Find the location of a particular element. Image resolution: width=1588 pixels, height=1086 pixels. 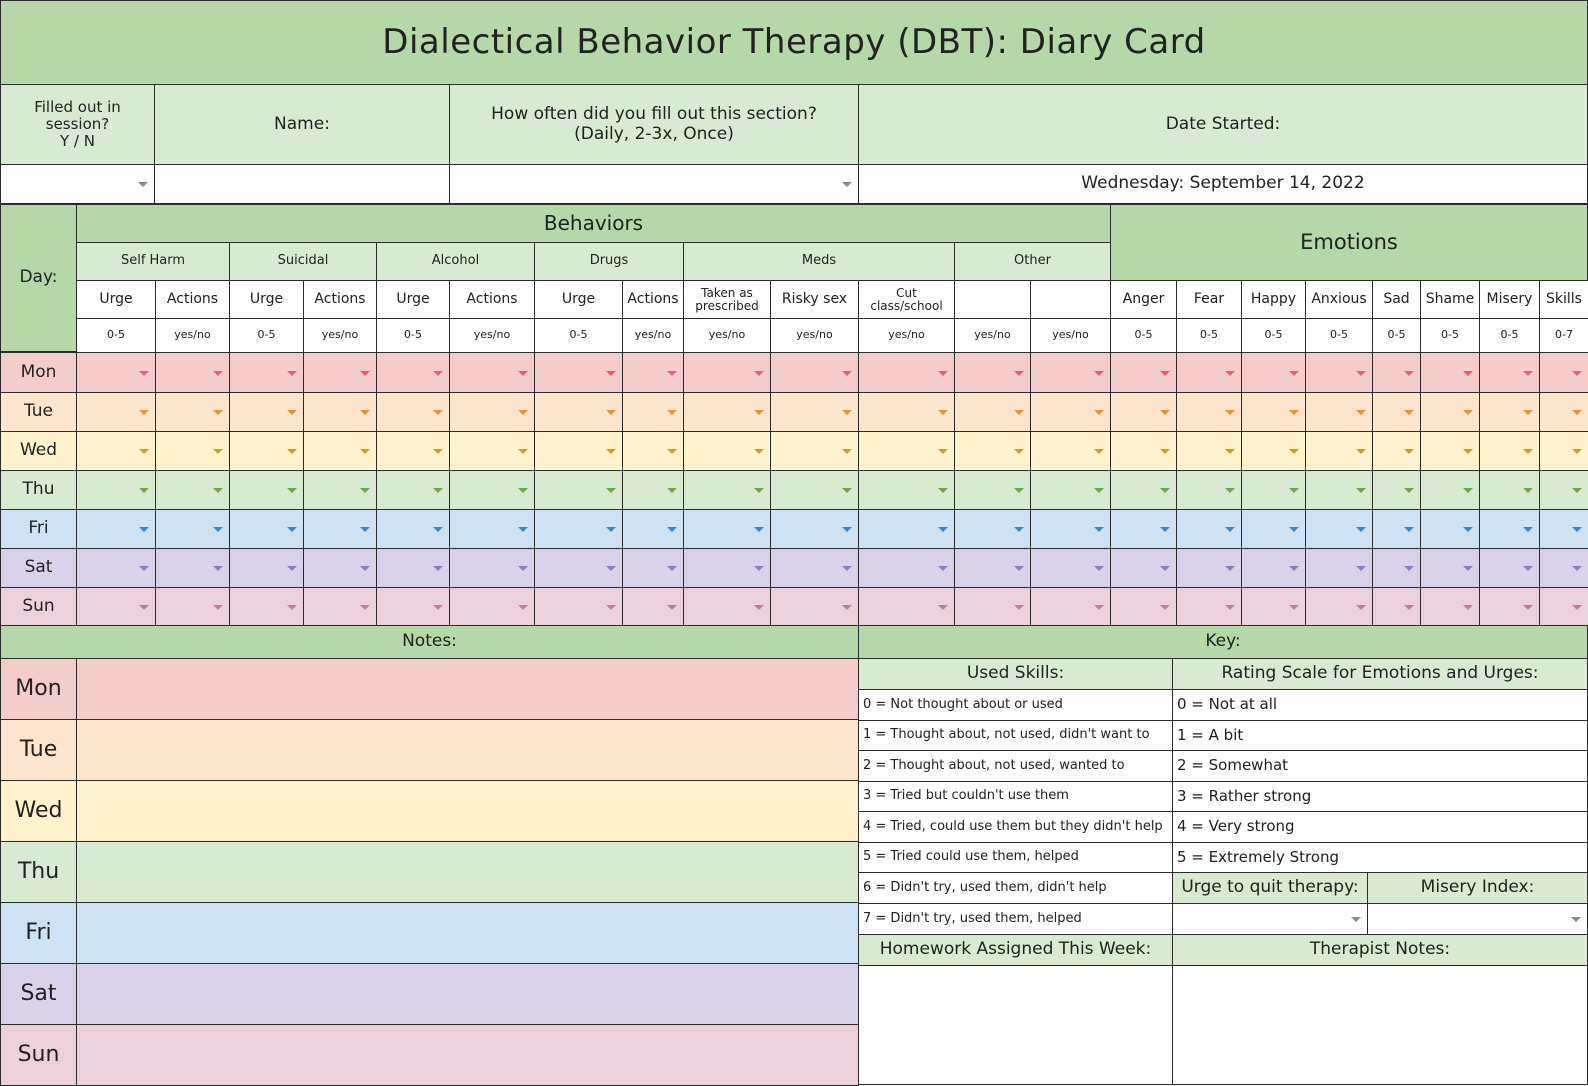

notes-input-wed is located at coordinates (467, 811).